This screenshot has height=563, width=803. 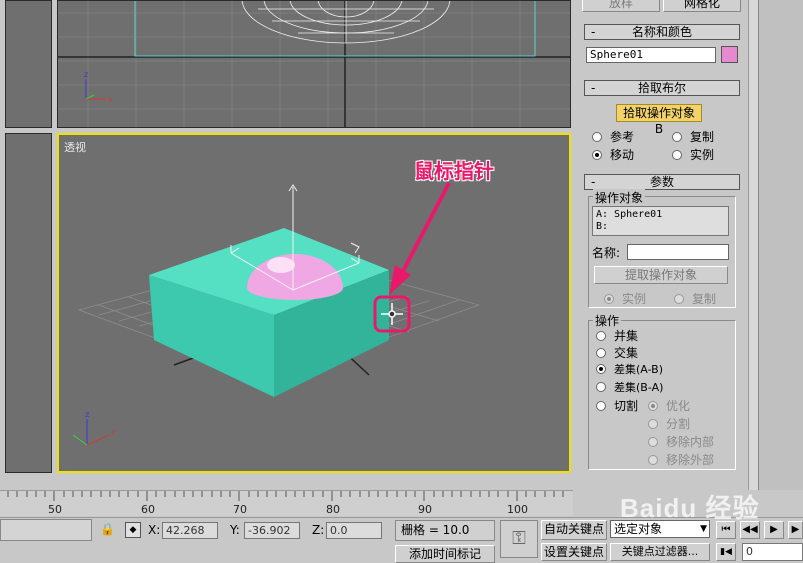 I want to click on grid-size-text: 栅格 = 10.0, so click(x=435, y=530).